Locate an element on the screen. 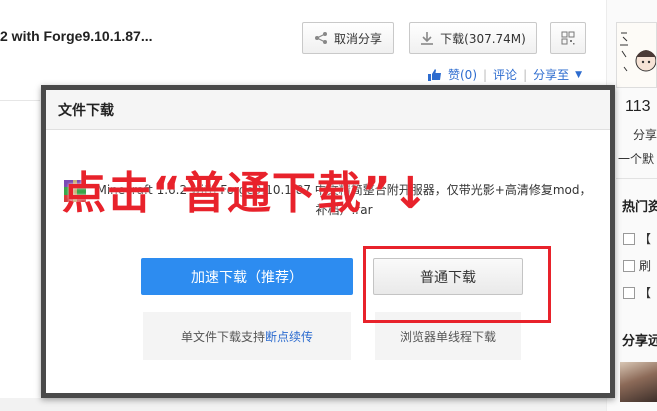  unshare-button: 取消分享 is located at coordinates (348, 38).